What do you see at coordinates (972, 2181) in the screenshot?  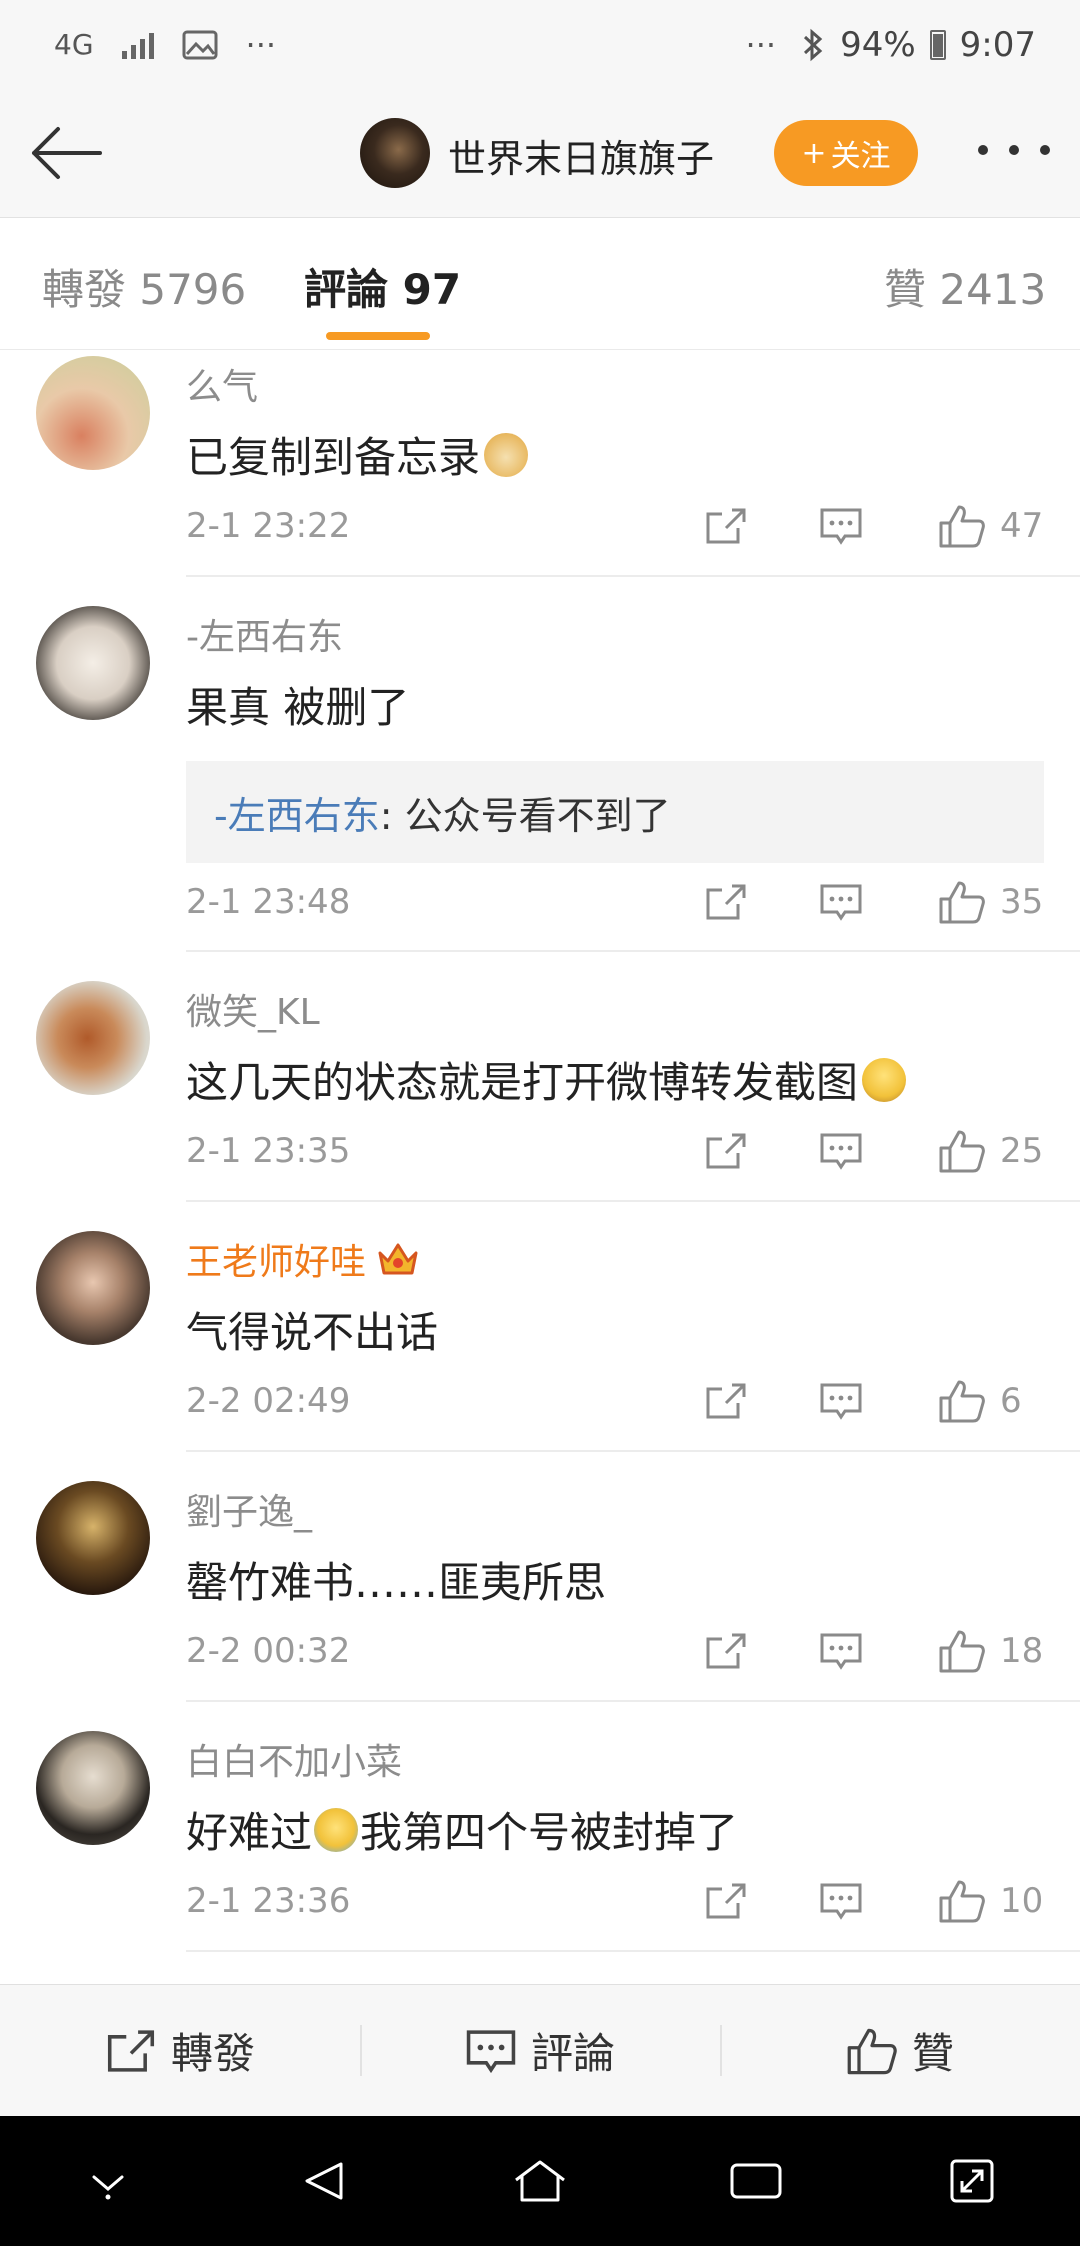 I see `expand-button` at bounding box center [972, 2181].